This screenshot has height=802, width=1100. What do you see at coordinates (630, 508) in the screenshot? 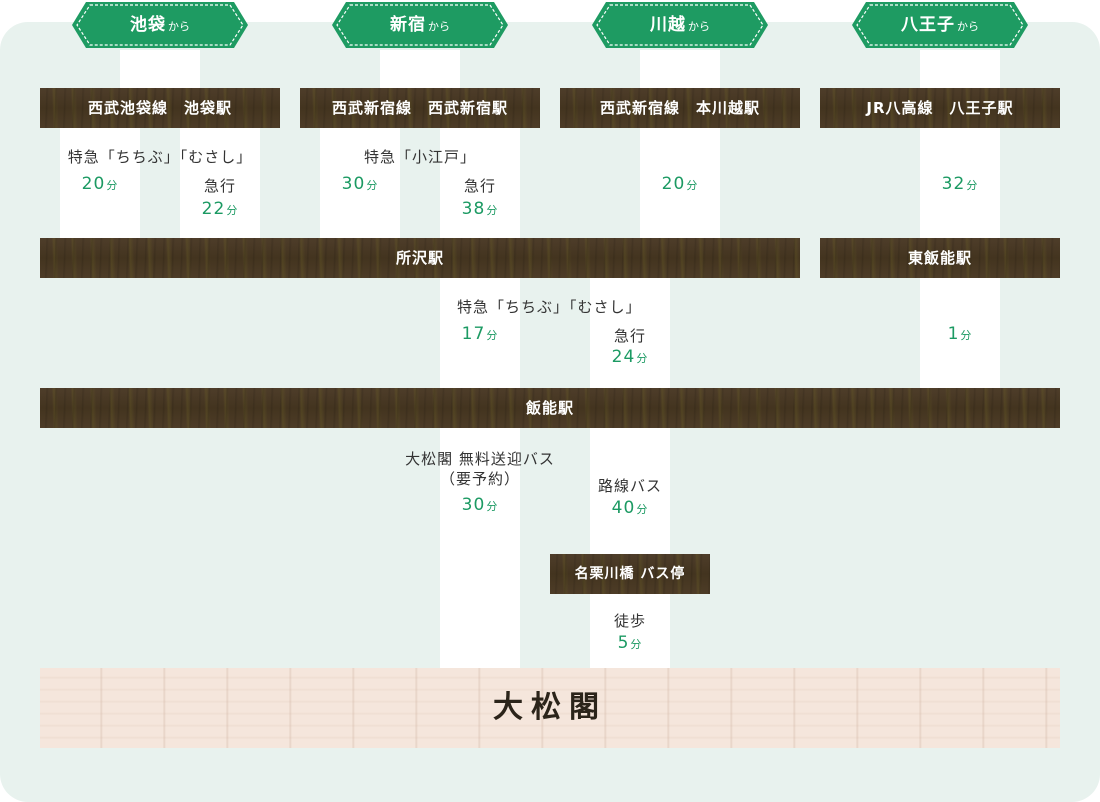
I see `travel-time: 40分` at bounding box center [630, 508].